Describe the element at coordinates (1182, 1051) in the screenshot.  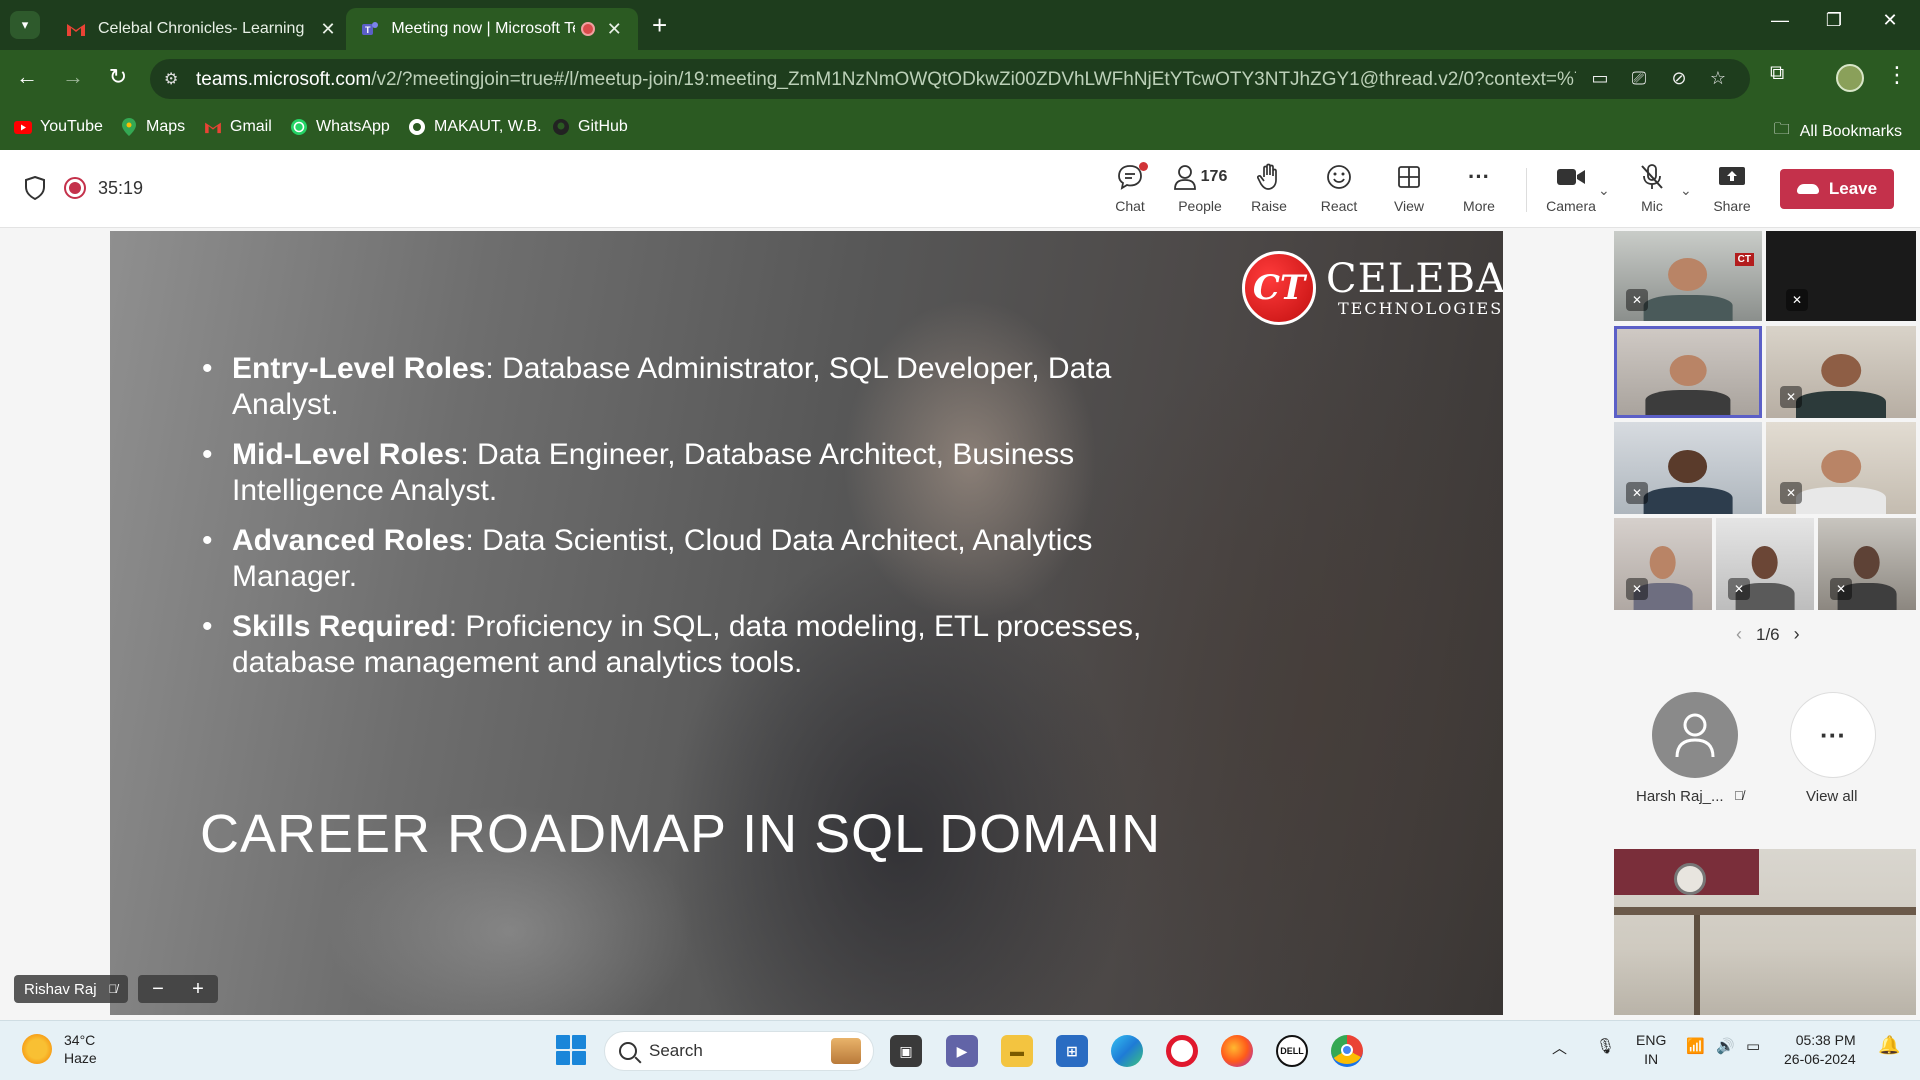
I see `opera-browser-icon` at that location.